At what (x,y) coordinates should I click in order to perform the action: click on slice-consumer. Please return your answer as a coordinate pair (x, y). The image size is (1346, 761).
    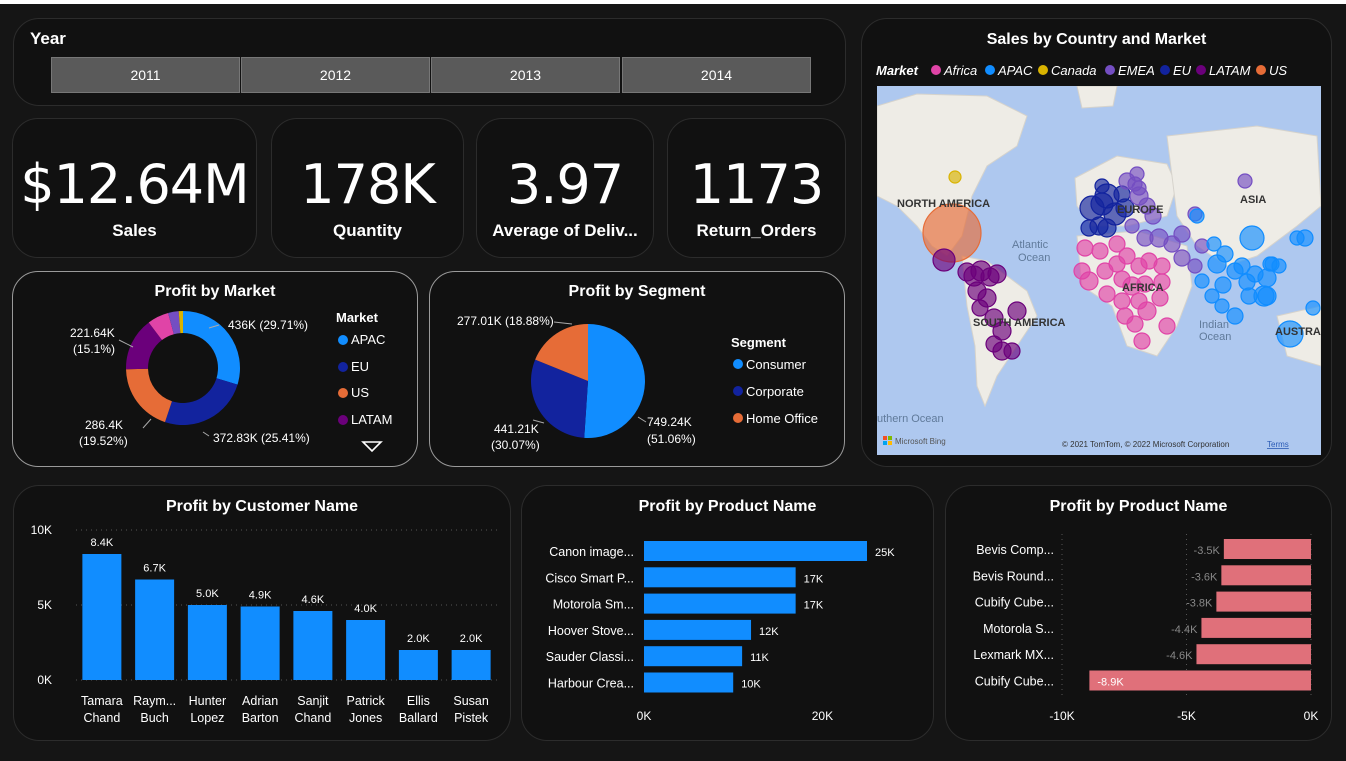
    Looking at the image, I should click on (615, 381).